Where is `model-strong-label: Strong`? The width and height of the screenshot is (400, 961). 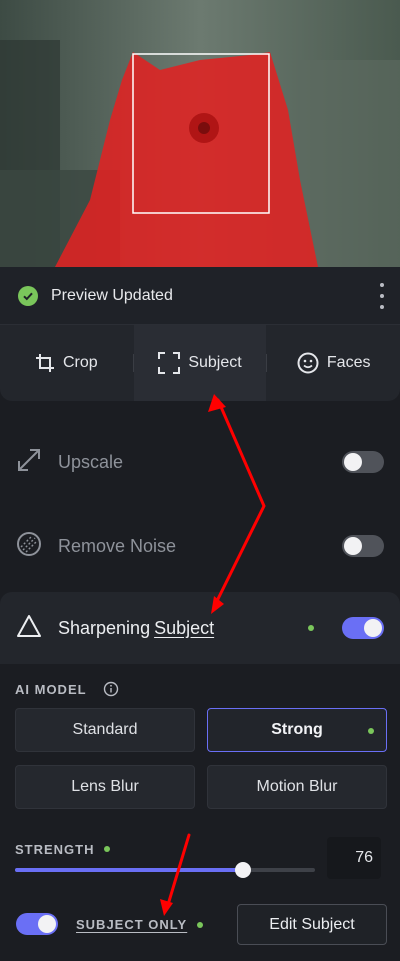
model-strong-label: Strong is located at coordinates (297, 729).